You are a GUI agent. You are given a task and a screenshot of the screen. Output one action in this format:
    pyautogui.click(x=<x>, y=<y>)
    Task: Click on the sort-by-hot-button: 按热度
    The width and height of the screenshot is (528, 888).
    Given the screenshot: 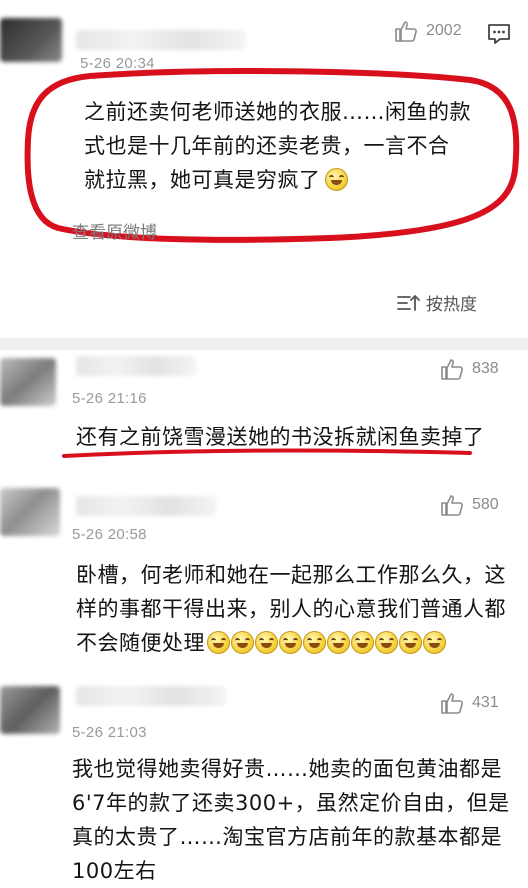 What is the action you would take?
    pyautogui.click(x=436, y=302)
    